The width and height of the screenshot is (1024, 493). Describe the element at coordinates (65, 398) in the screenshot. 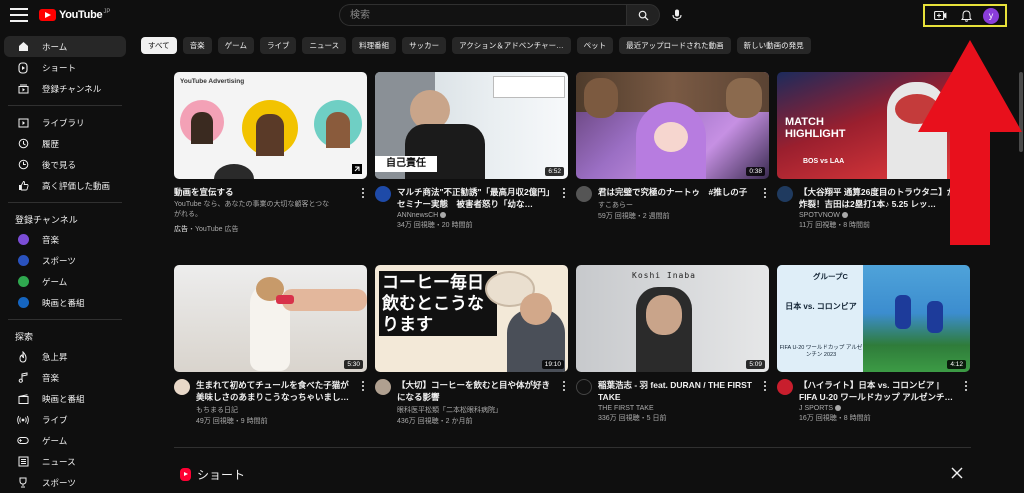

I see `sidebar-item-movies: 映画と番組` at that location.